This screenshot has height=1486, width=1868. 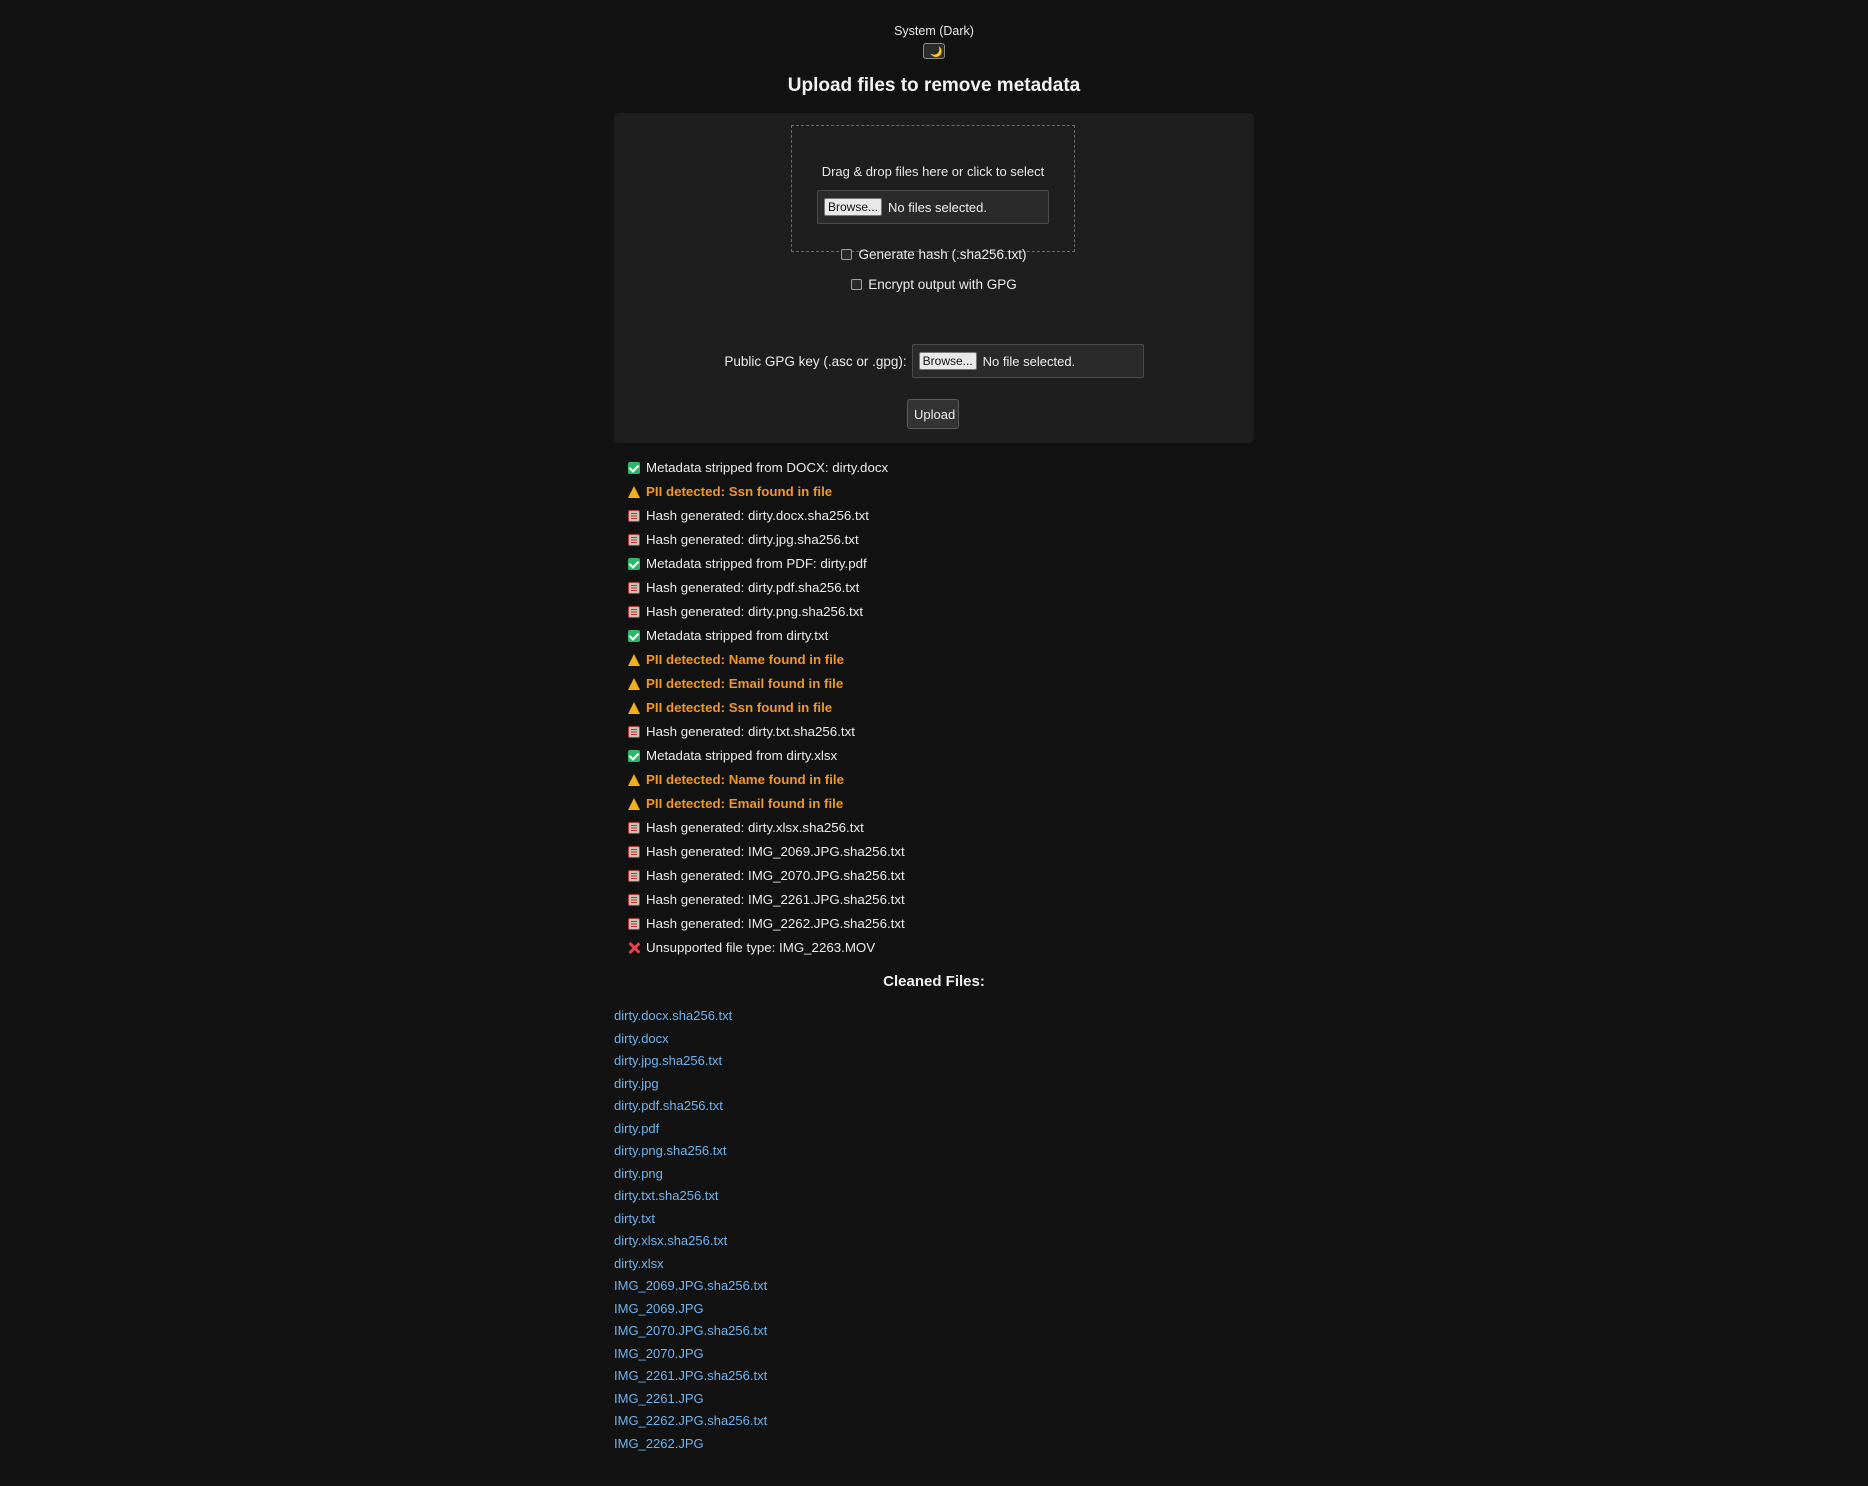 I want to click on files-input: Browse... No files selected., so click(x=933, y=207).